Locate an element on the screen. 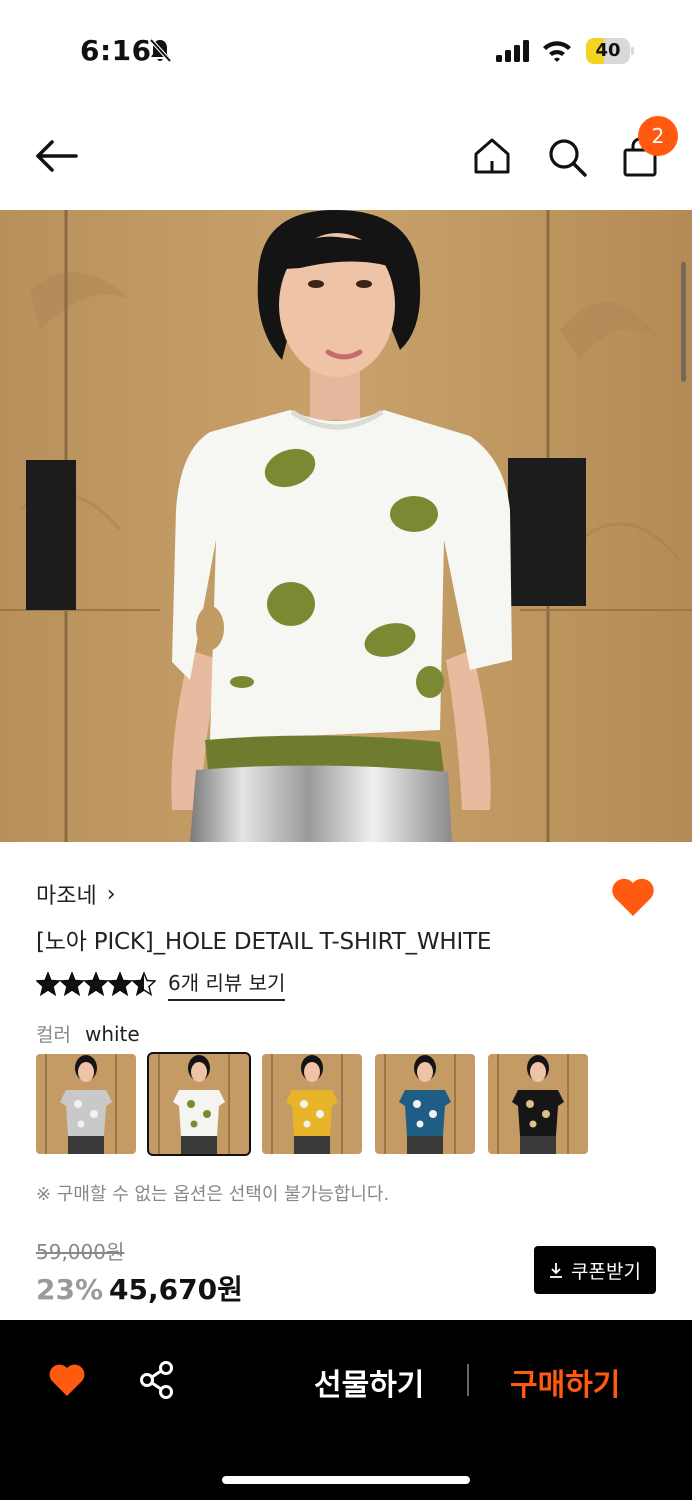 The image size is (692, 1500). brand-link: 마조네 › is located at coordinates (76, 894).